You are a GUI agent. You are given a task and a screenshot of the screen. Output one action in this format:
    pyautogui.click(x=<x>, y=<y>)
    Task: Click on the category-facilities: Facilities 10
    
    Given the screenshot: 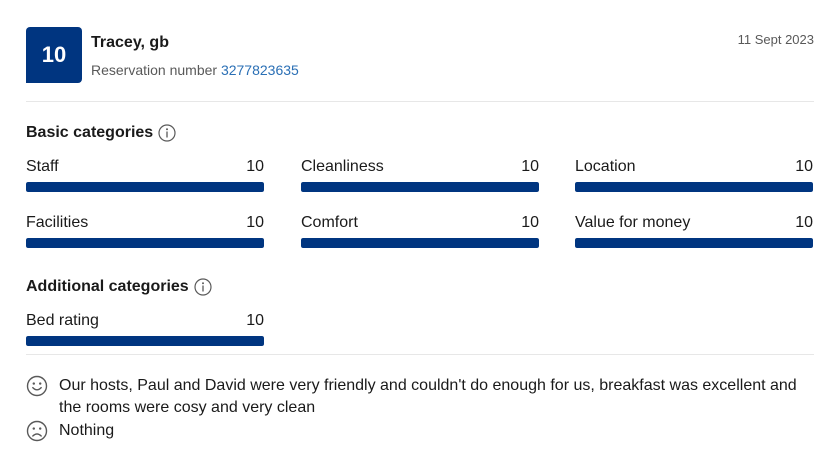 What is the action you would take?
    pyautogui.click(x=145, y=234)
    